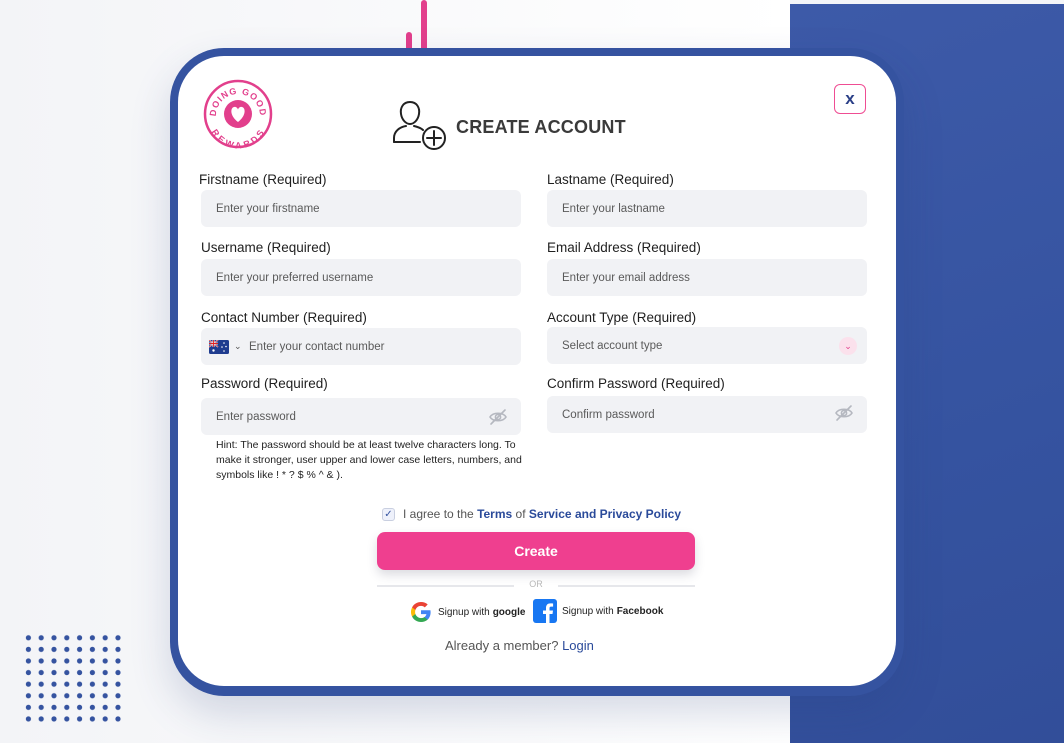 The height and width of the screenshot is (743, 1064). What do you see at coordinates (610, 179) in the screenshot?
I see `lastname-label: Lastname (Required)` at bounding box center [610, 179].